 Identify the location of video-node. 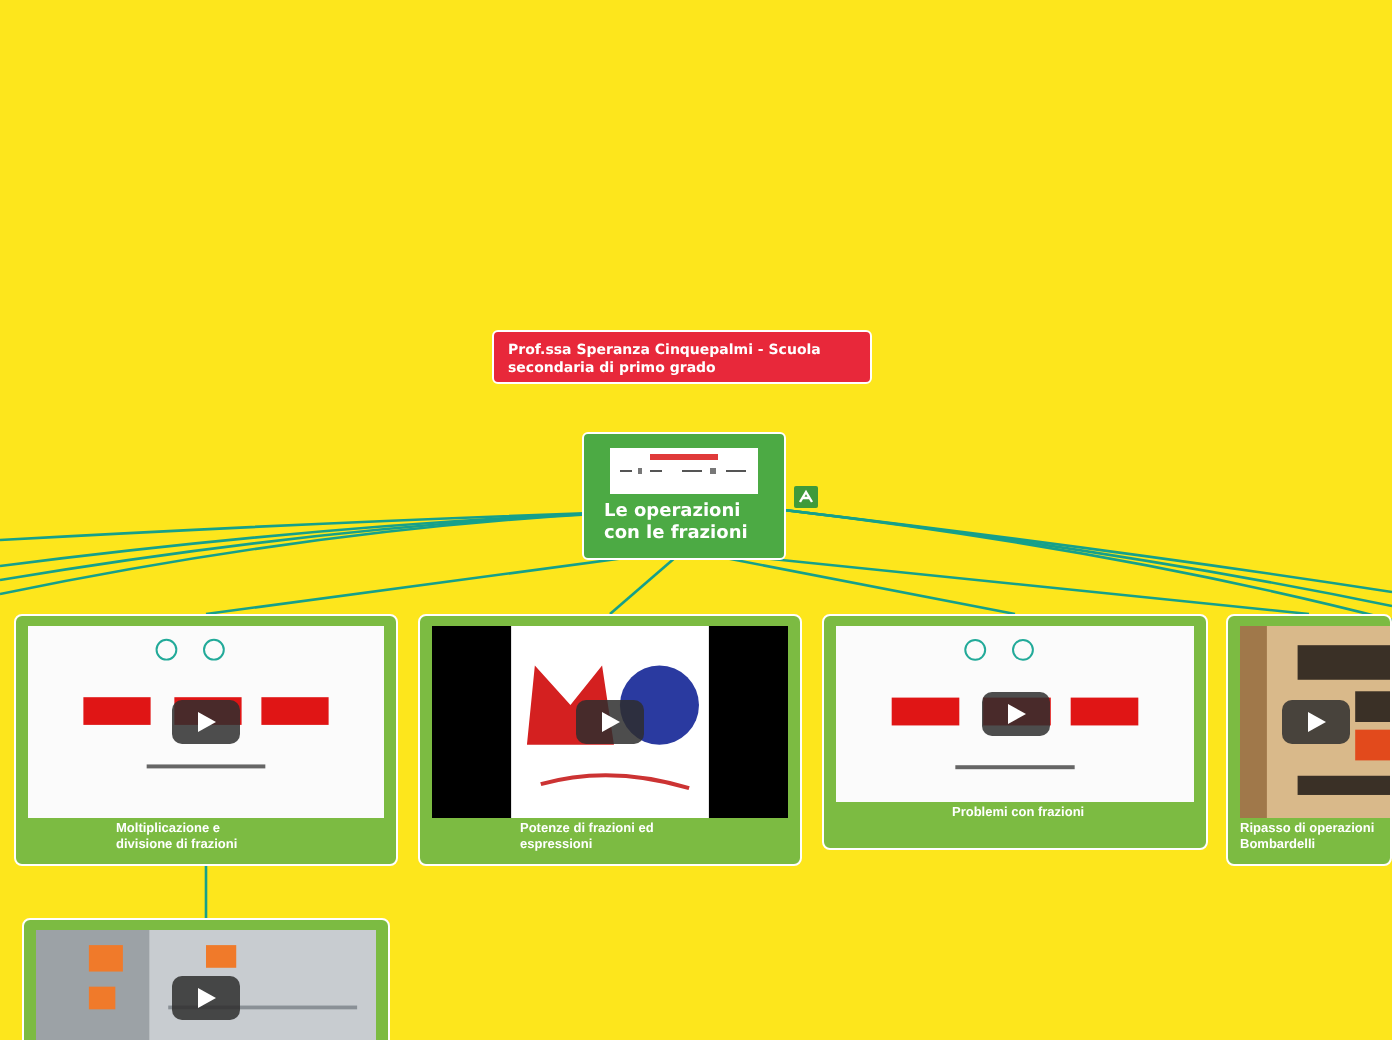
(206, 979).